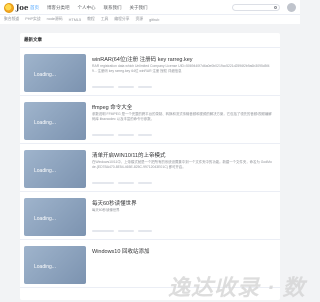  Describe the element at coordinates (139, 8) in the screenshot. I see `nav-item-about: 关于我们` at that location.